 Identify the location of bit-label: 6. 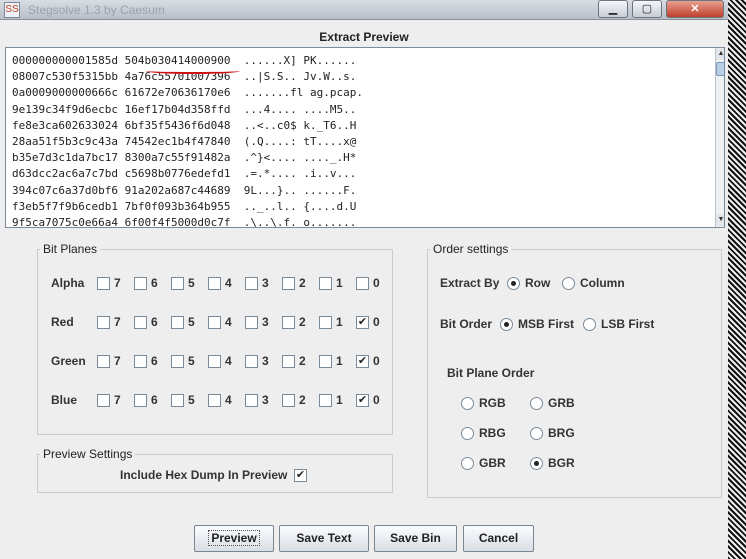
(154, 361).